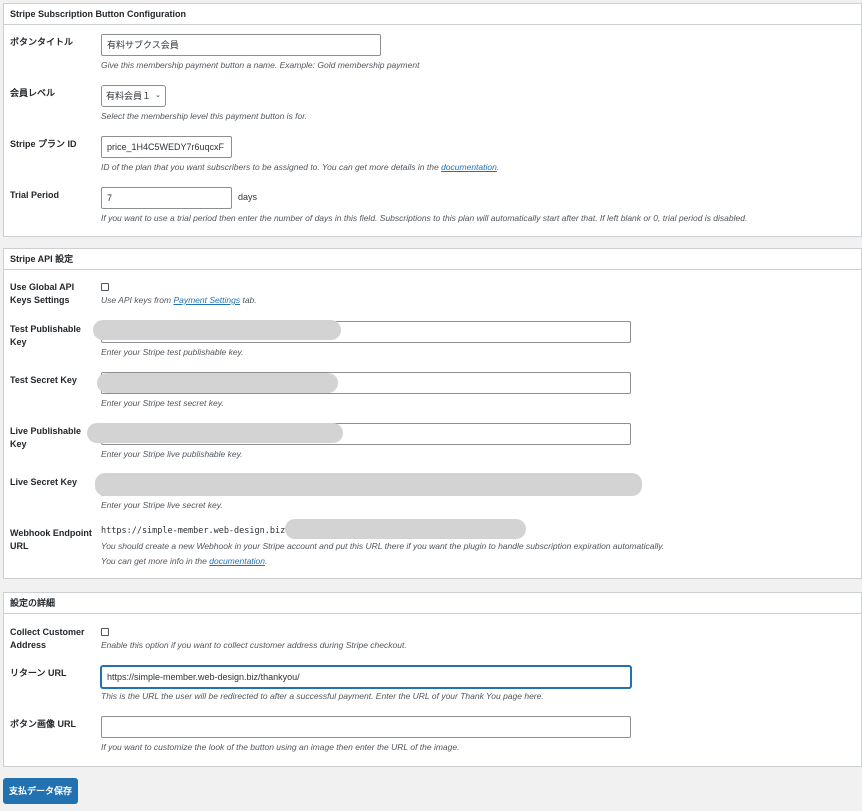  What do you see at coordinates (46, 437) in the screenshot?
I see `live-publishable-label: Live Publishable Key` at bounding box center [46, 437].